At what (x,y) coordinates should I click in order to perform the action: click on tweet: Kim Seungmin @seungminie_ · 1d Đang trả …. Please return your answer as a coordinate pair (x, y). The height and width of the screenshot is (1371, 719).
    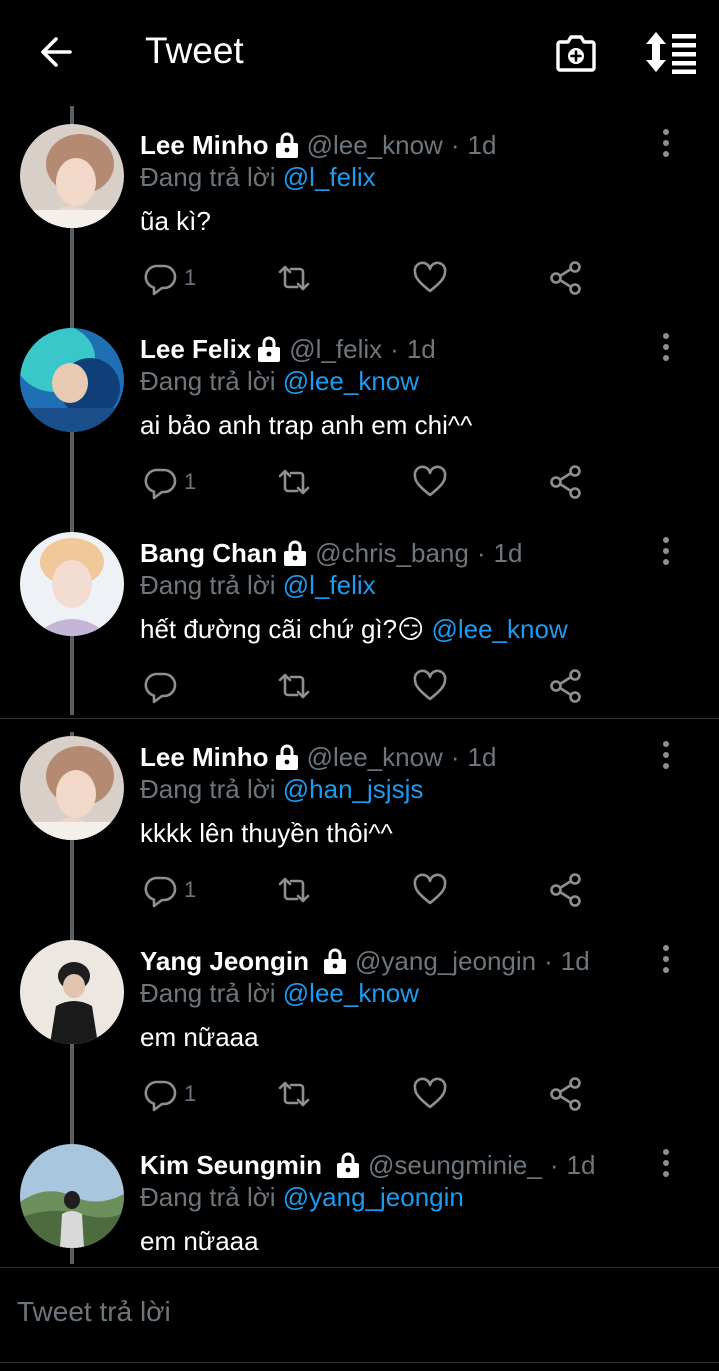
    Looking at the image, I should click on (359, 1194).